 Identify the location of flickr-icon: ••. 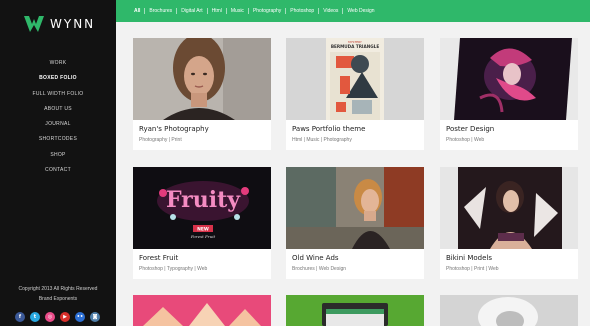
(80, 317).